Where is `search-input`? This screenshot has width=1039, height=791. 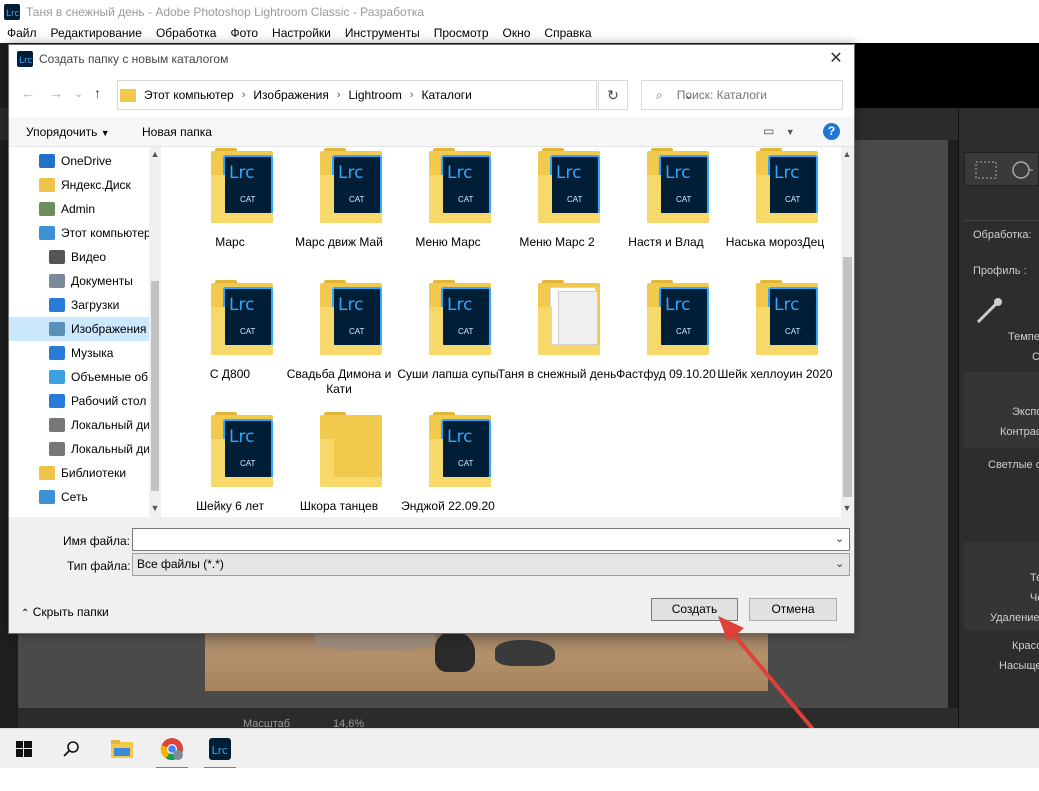
search-input is located at coordinates (751, 95).